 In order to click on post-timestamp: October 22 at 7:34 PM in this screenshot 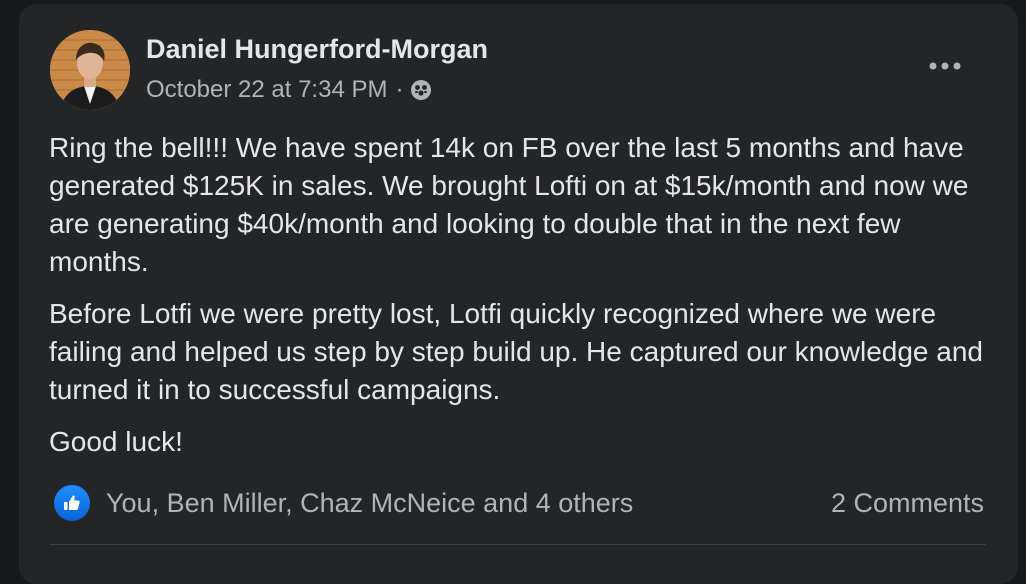, I will do `click(266, 90)`.